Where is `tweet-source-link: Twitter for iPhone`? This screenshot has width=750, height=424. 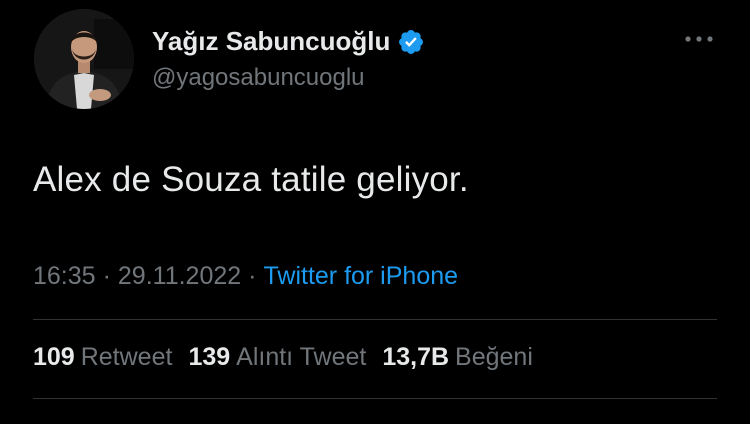 tweet-source-link: Twitter for iPhone is located at coordinates (361, 276).